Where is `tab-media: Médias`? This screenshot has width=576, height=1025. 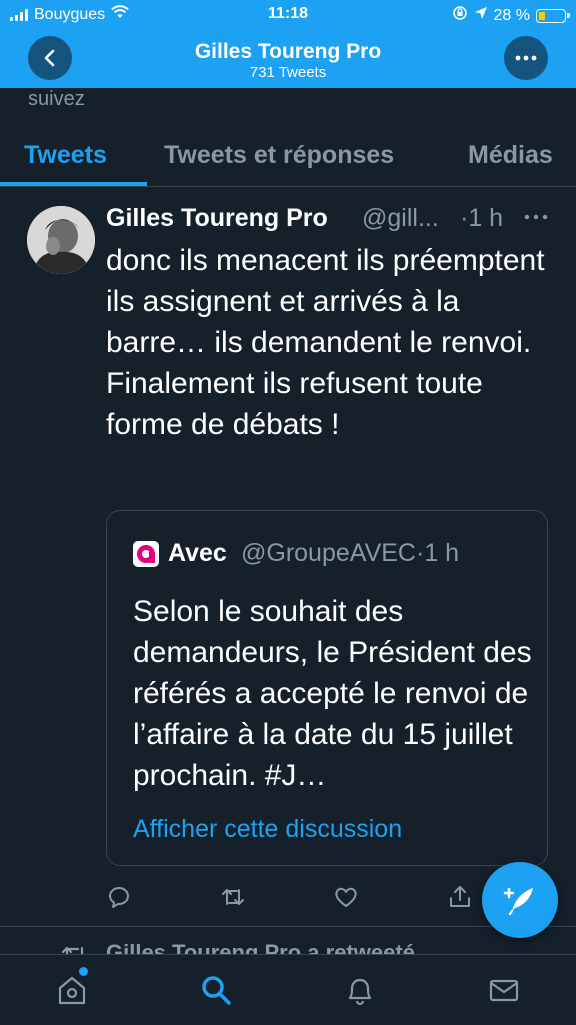 tab-media: Médias is located at coordinates (510, 155).